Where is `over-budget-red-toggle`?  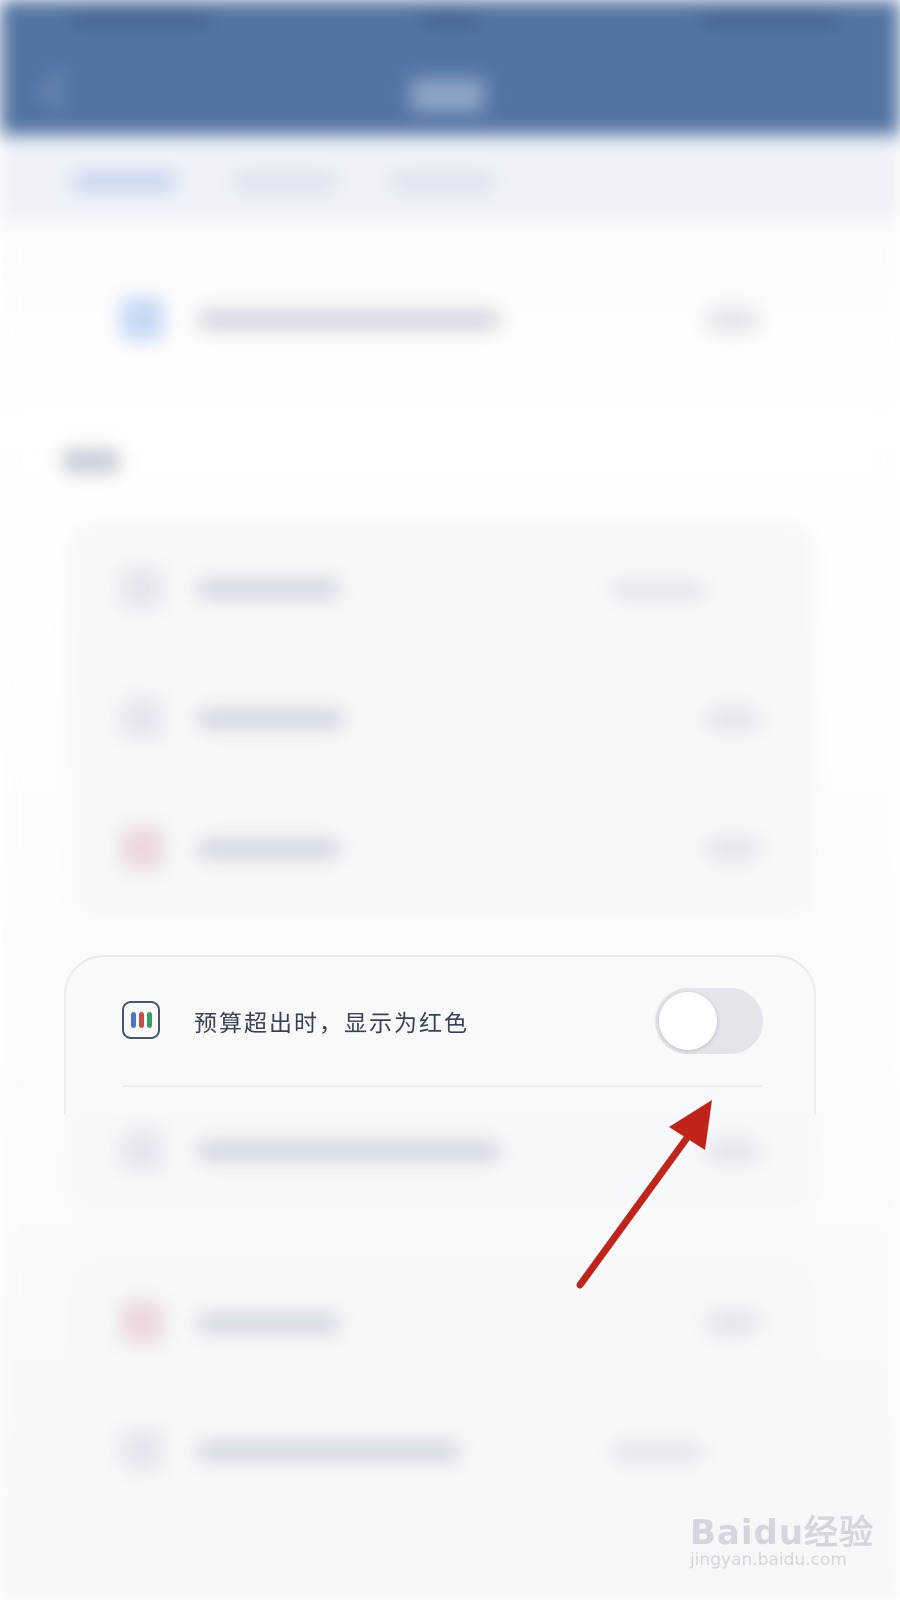
over-budget-red-toggle is located at coordinates (709, 1021).